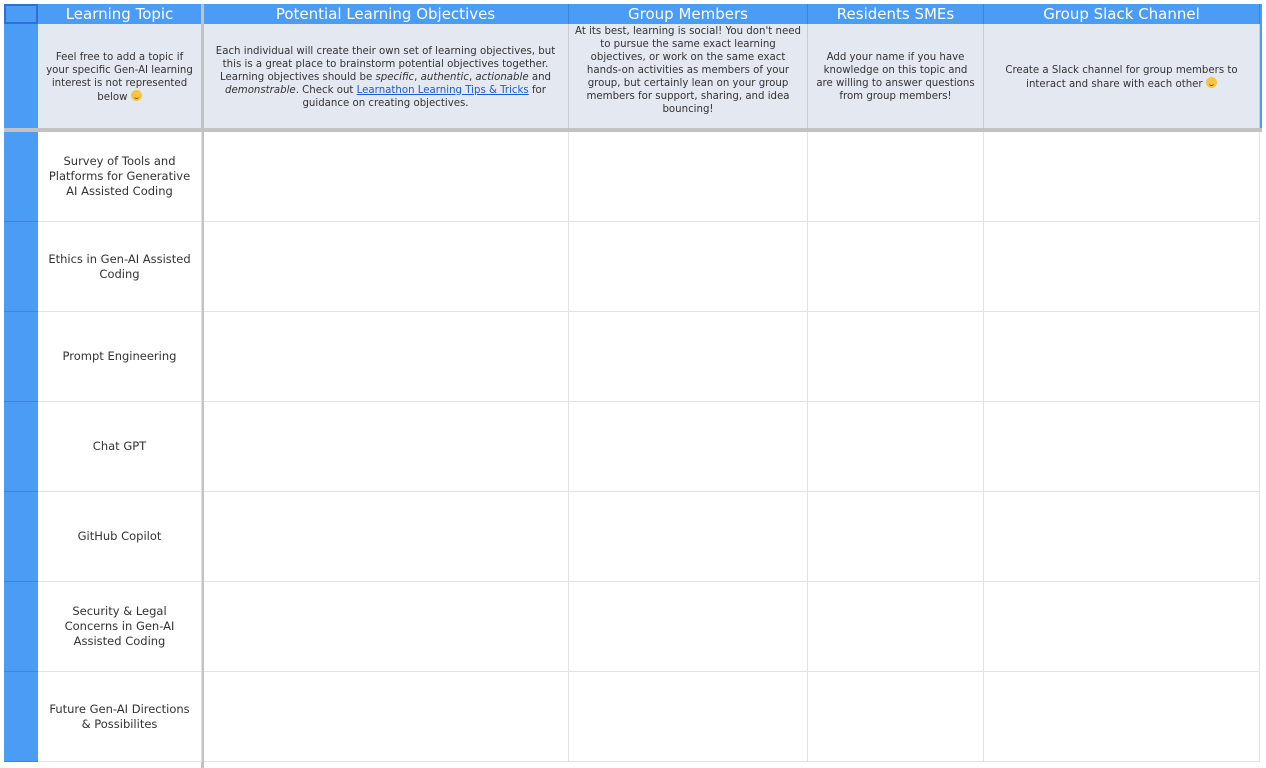  What do you see at coordinates (1122, 14) in the screenshot?
I see `header-group-slack-channel: Group Slack Channel` at bounding box center [1122, 14].